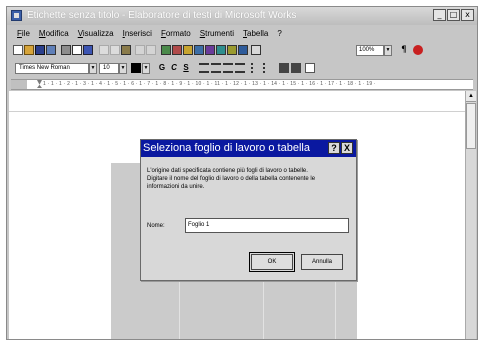 The height and width of the screenshot is (343, 486). Describe the element at coordinates (174, 68) in the screenshot. I see `italic-button: C` at that location.